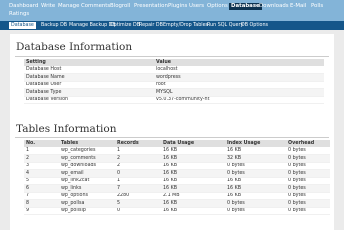 This screenshot has height=240, width=344. Describe the element at coordinates (120, 6) in the screenshot. I see `menu-item-blogroll: Blogroll` at that location.